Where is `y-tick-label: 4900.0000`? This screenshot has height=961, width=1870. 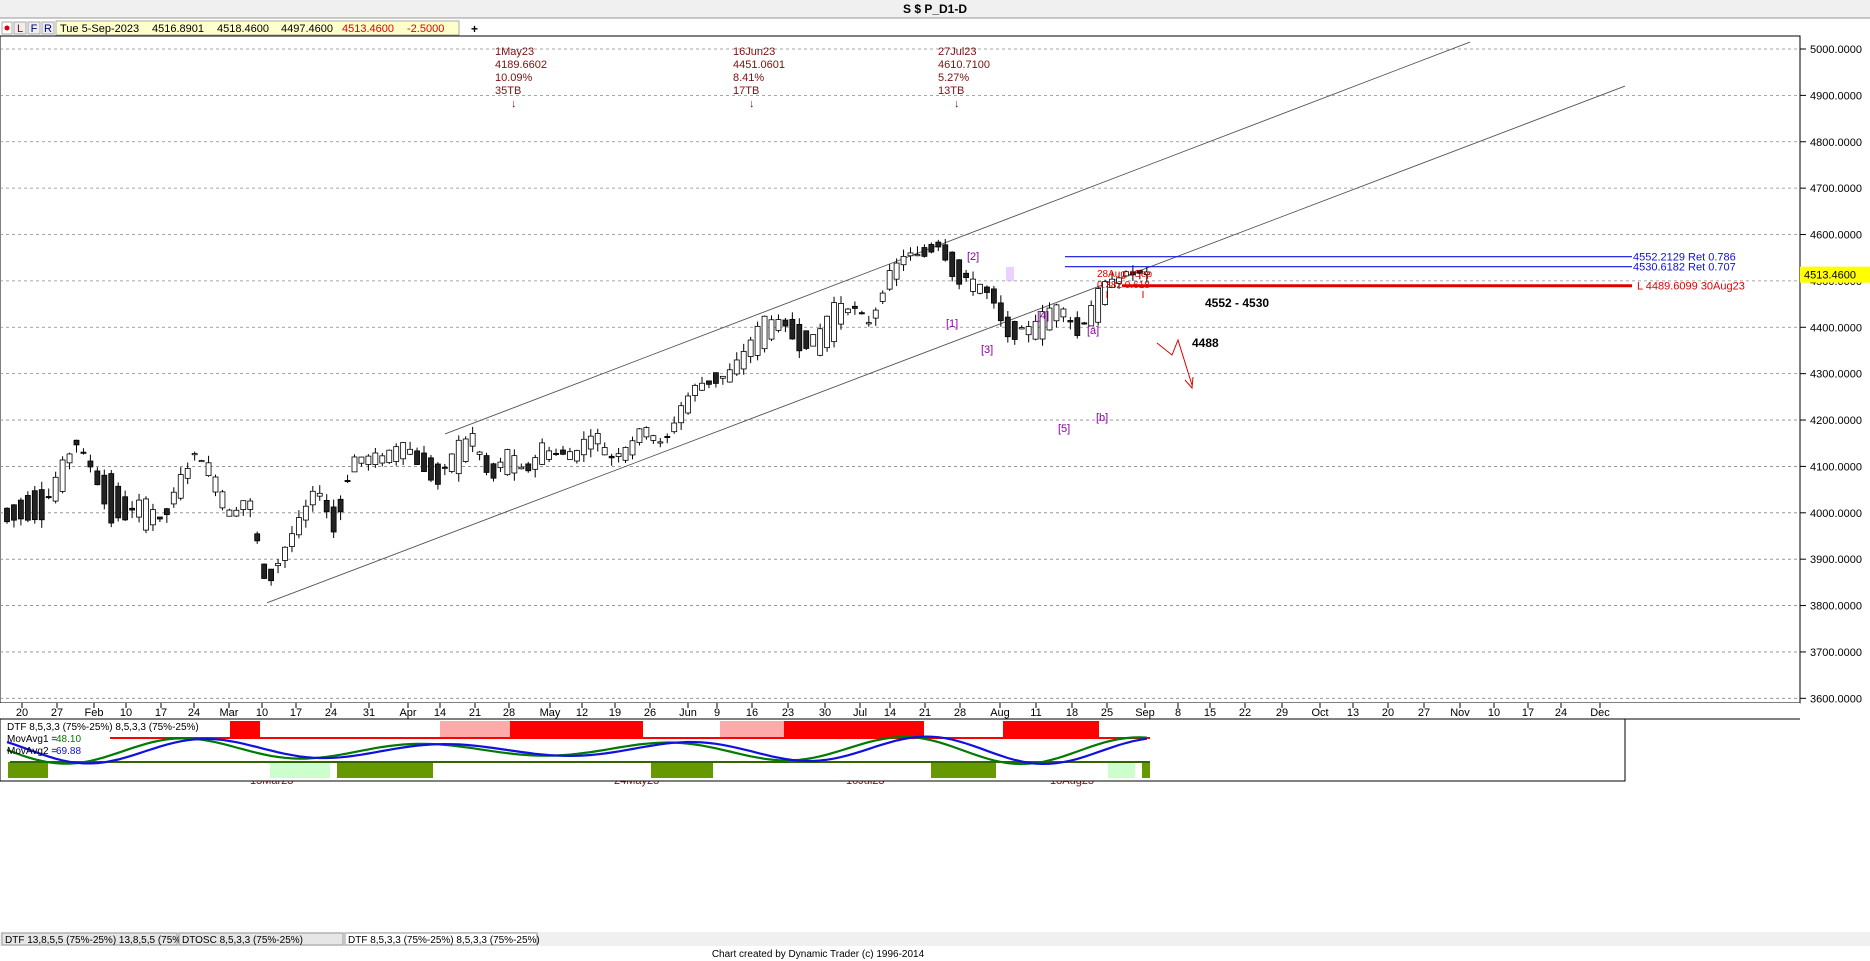 y-tick-label: 4900.0000 is located at coordinates (1836, 96).